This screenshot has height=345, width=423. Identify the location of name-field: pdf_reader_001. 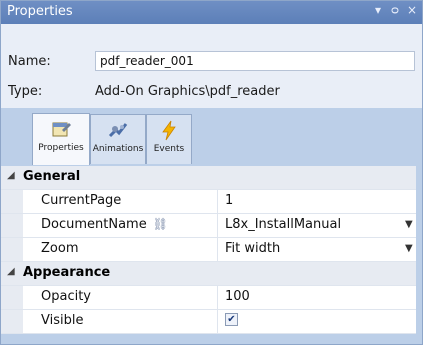
(255, 61).